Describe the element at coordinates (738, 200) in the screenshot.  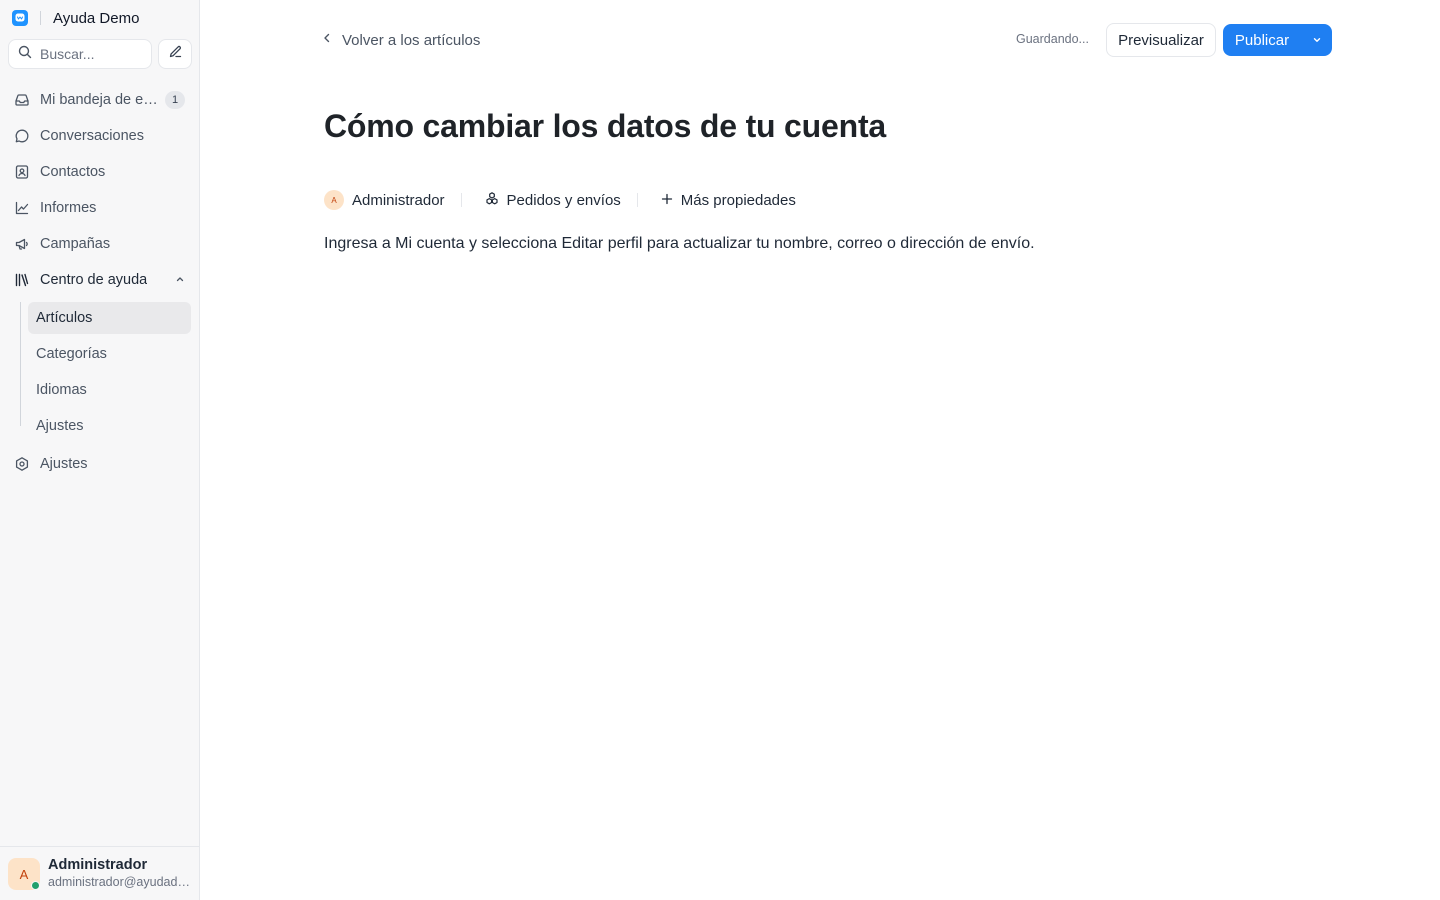
I see `more-properties-button: Más propiedades` at that location.